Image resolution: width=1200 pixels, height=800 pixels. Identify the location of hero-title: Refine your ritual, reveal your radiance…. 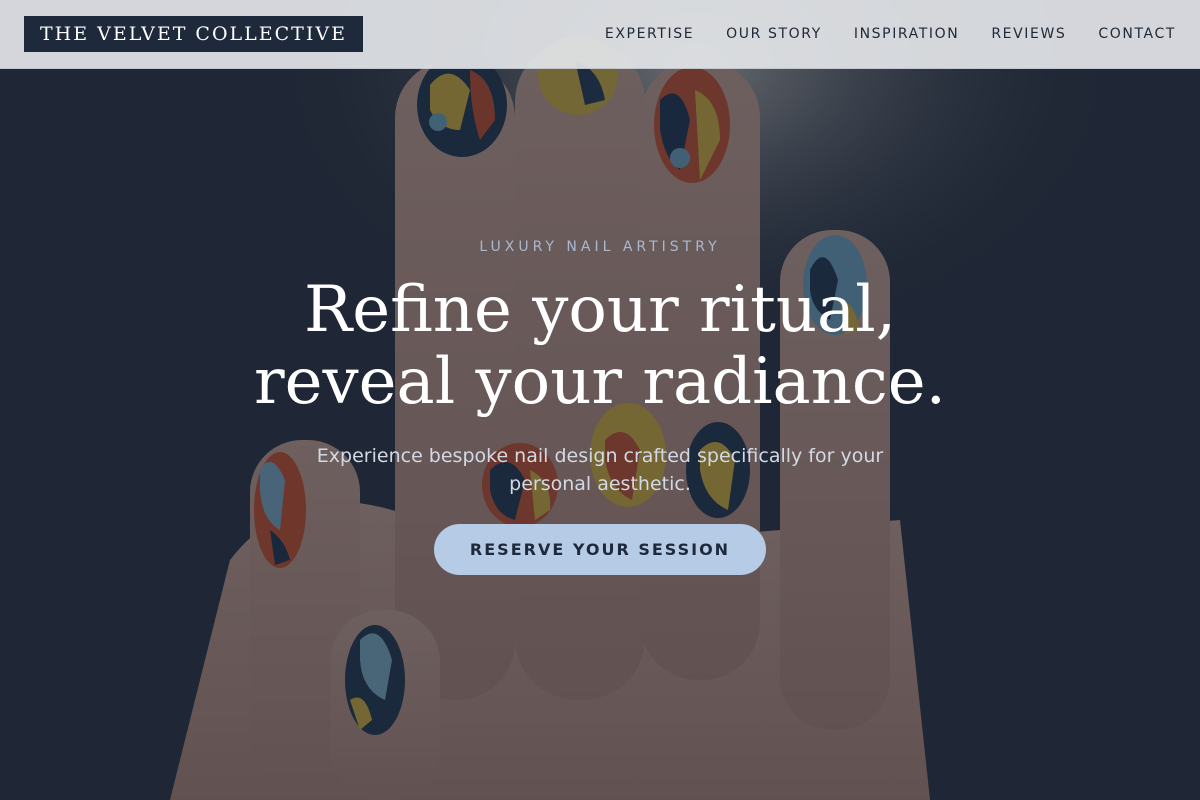
(600, 346).